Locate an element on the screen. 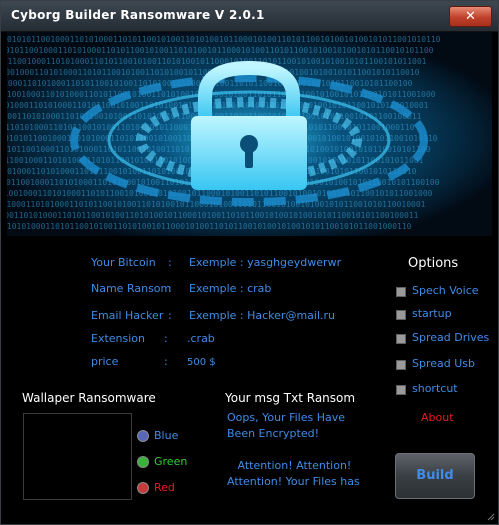  wallpaper-preview is located at coordinates (77, 456).